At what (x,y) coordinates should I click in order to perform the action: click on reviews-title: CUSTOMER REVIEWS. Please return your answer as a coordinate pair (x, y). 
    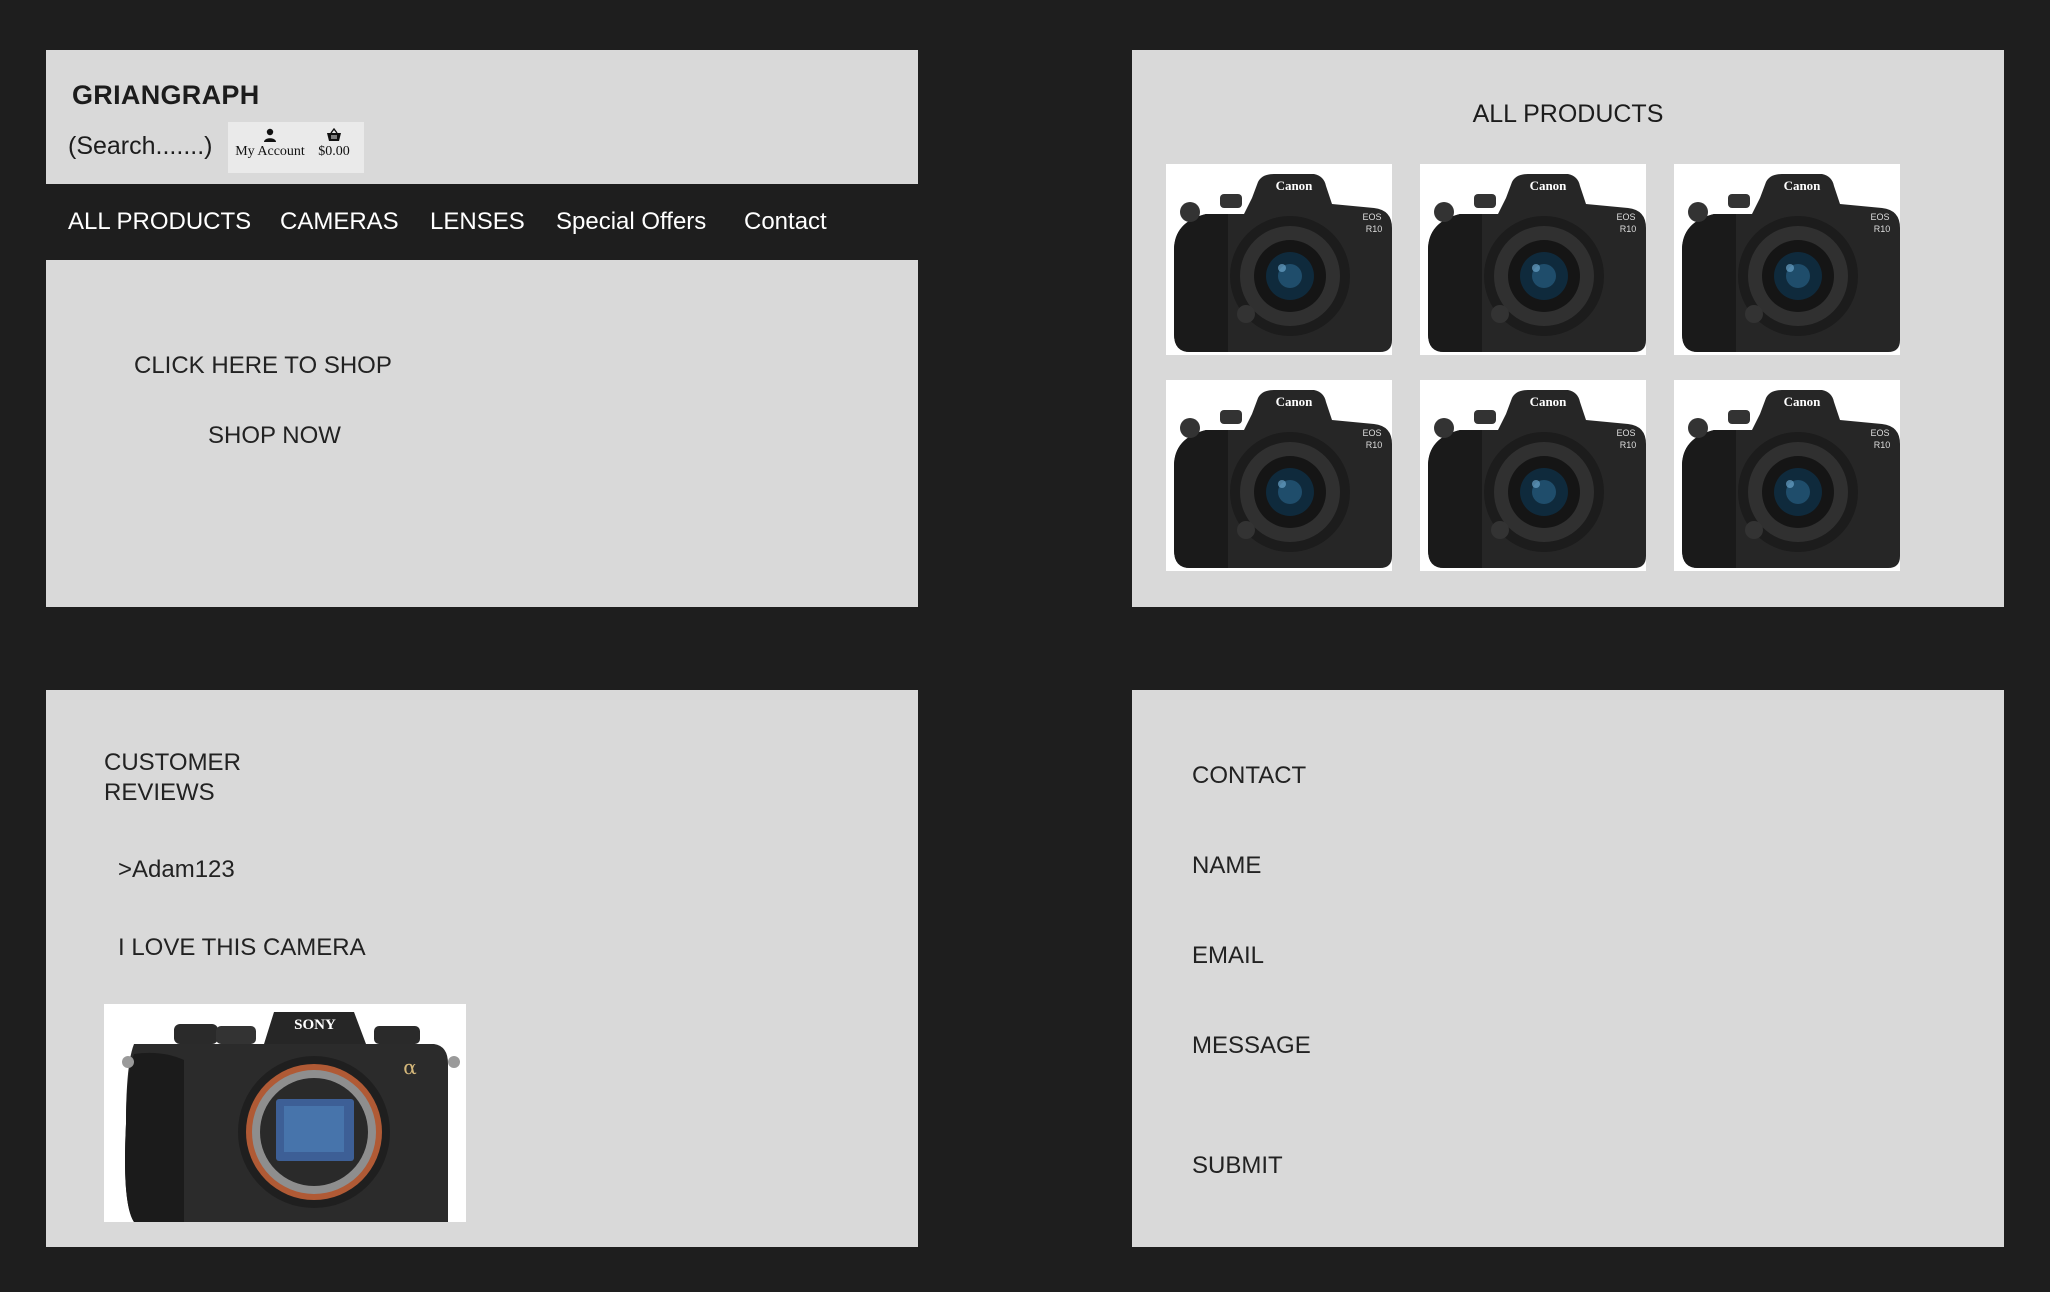
    Looking at the image, I should click on (172, 778).